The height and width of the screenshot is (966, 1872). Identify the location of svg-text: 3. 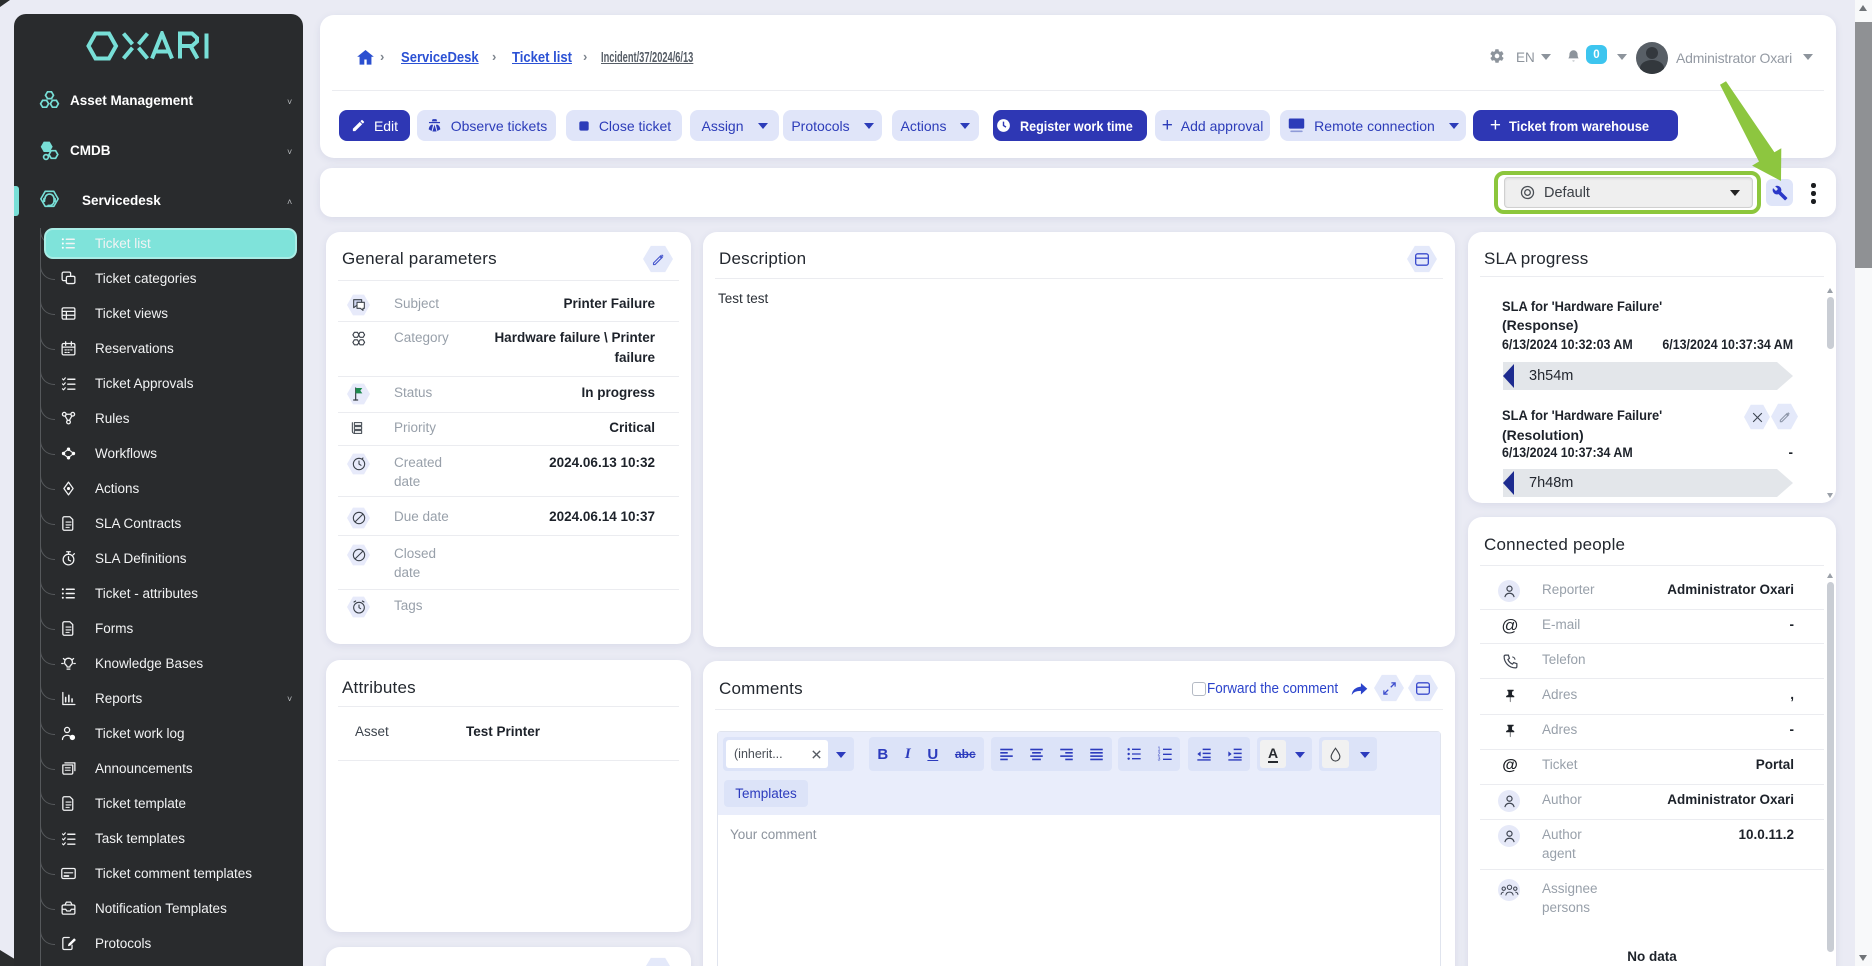
(1158, 759).